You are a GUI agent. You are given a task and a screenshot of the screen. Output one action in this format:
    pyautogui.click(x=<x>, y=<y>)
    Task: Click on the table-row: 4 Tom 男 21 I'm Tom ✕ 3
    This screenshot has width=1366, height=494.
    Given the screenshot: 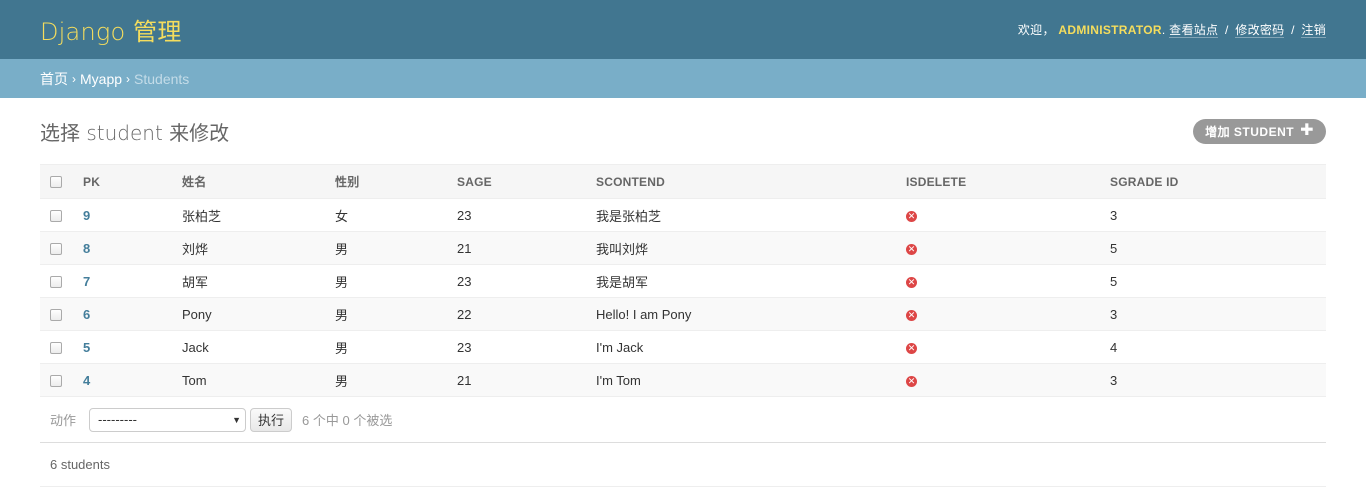 What is the action you would take?
    pyautogui.click(x=683, y=380)
    